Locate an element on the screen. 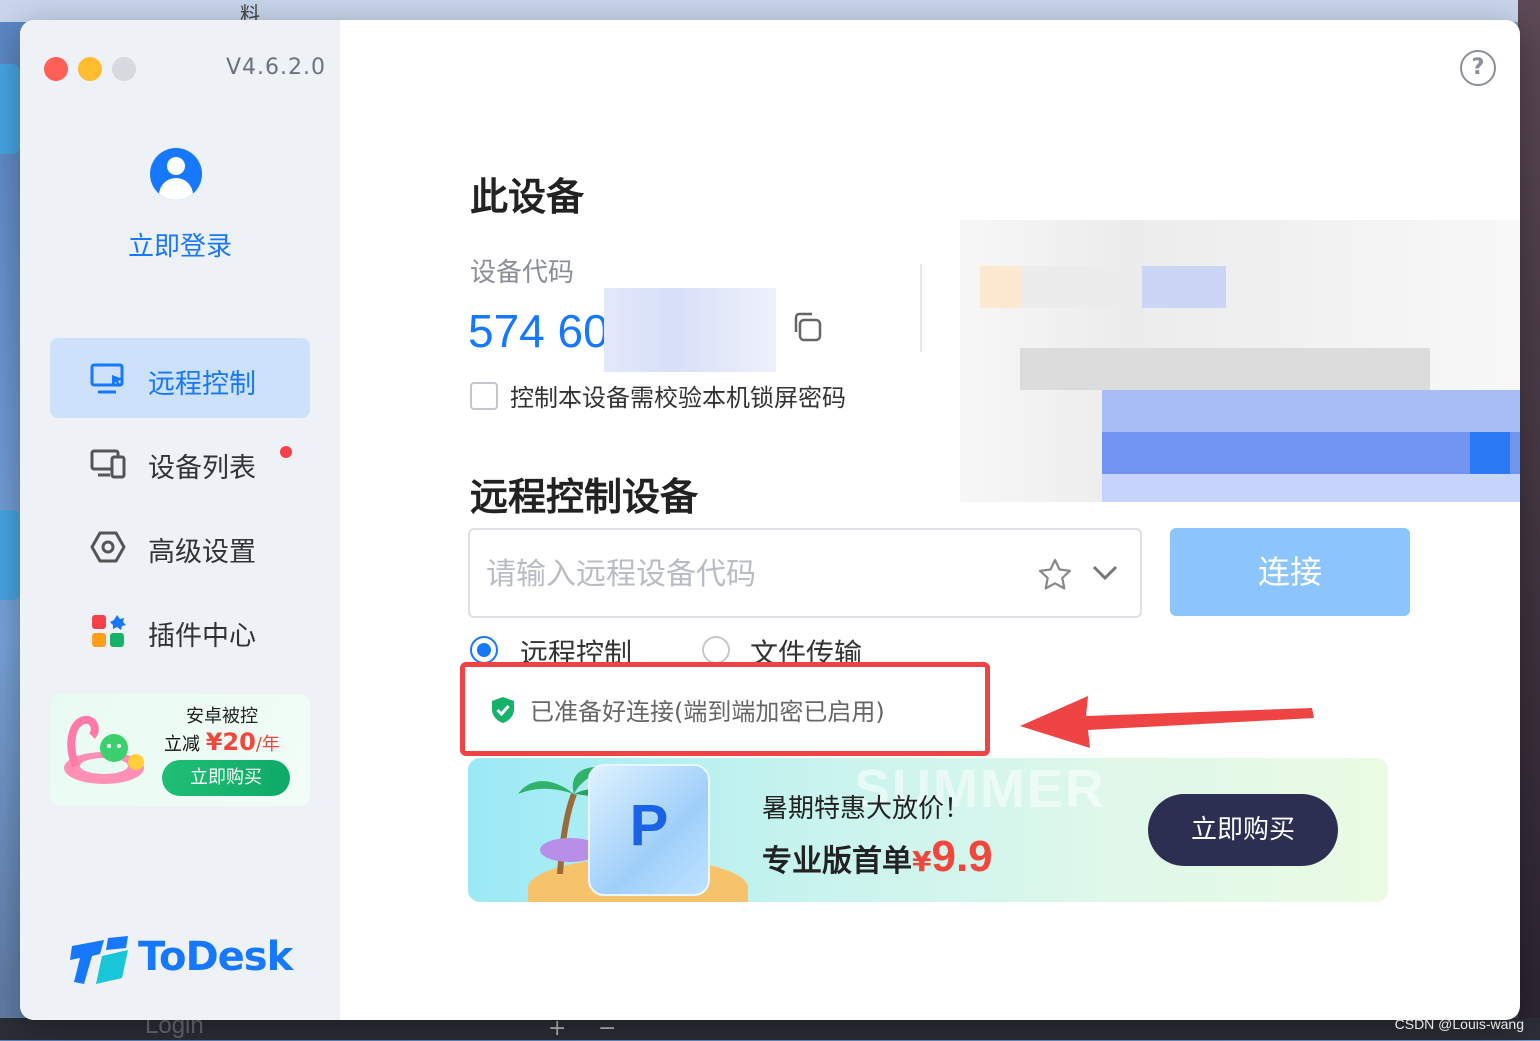 The height and width of the screenshot is (1041, 1540). redacted-code-blur is located at coordinates (690, 330).